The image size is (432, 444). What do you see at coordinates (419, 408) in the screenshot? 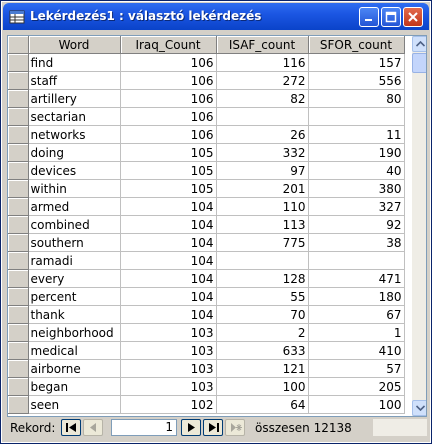
I see `scroll-down-button` at bounding box center [419, 408].